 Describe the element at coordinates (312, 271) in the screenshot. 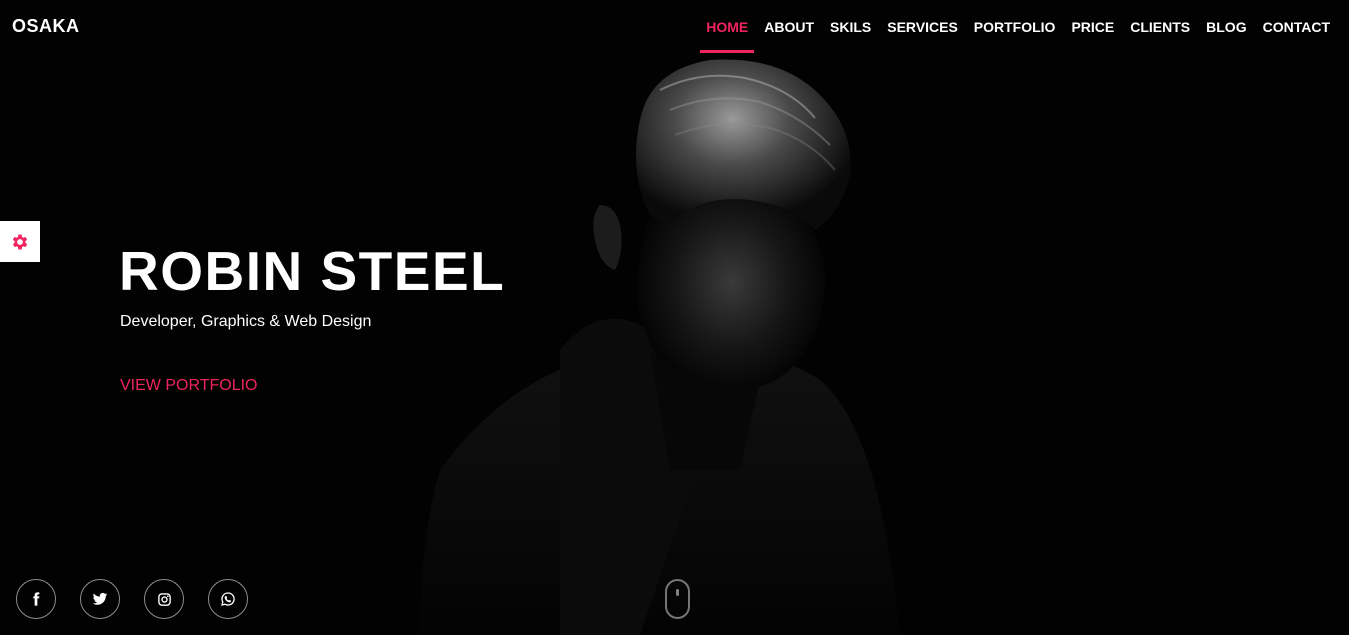

I see `hero-title: ROBIN STEEL` at that location.